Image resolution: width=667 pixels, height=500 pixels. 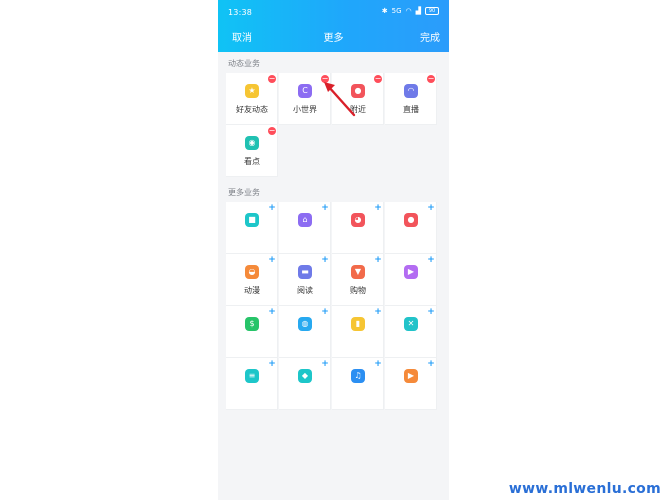 I want to click on grid-item: ◍ +, so click(x=305, y=332).